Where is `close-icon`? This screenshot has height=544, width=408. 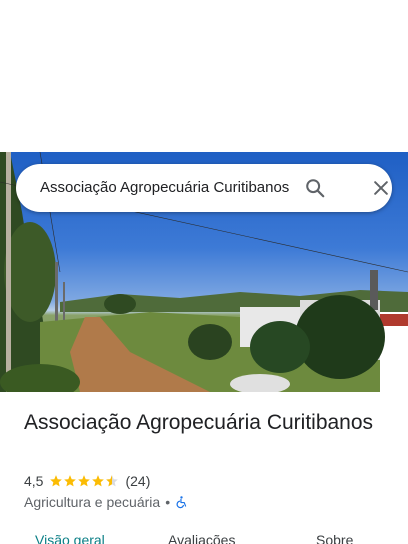
close-icon is located at coordinates (381, 188).